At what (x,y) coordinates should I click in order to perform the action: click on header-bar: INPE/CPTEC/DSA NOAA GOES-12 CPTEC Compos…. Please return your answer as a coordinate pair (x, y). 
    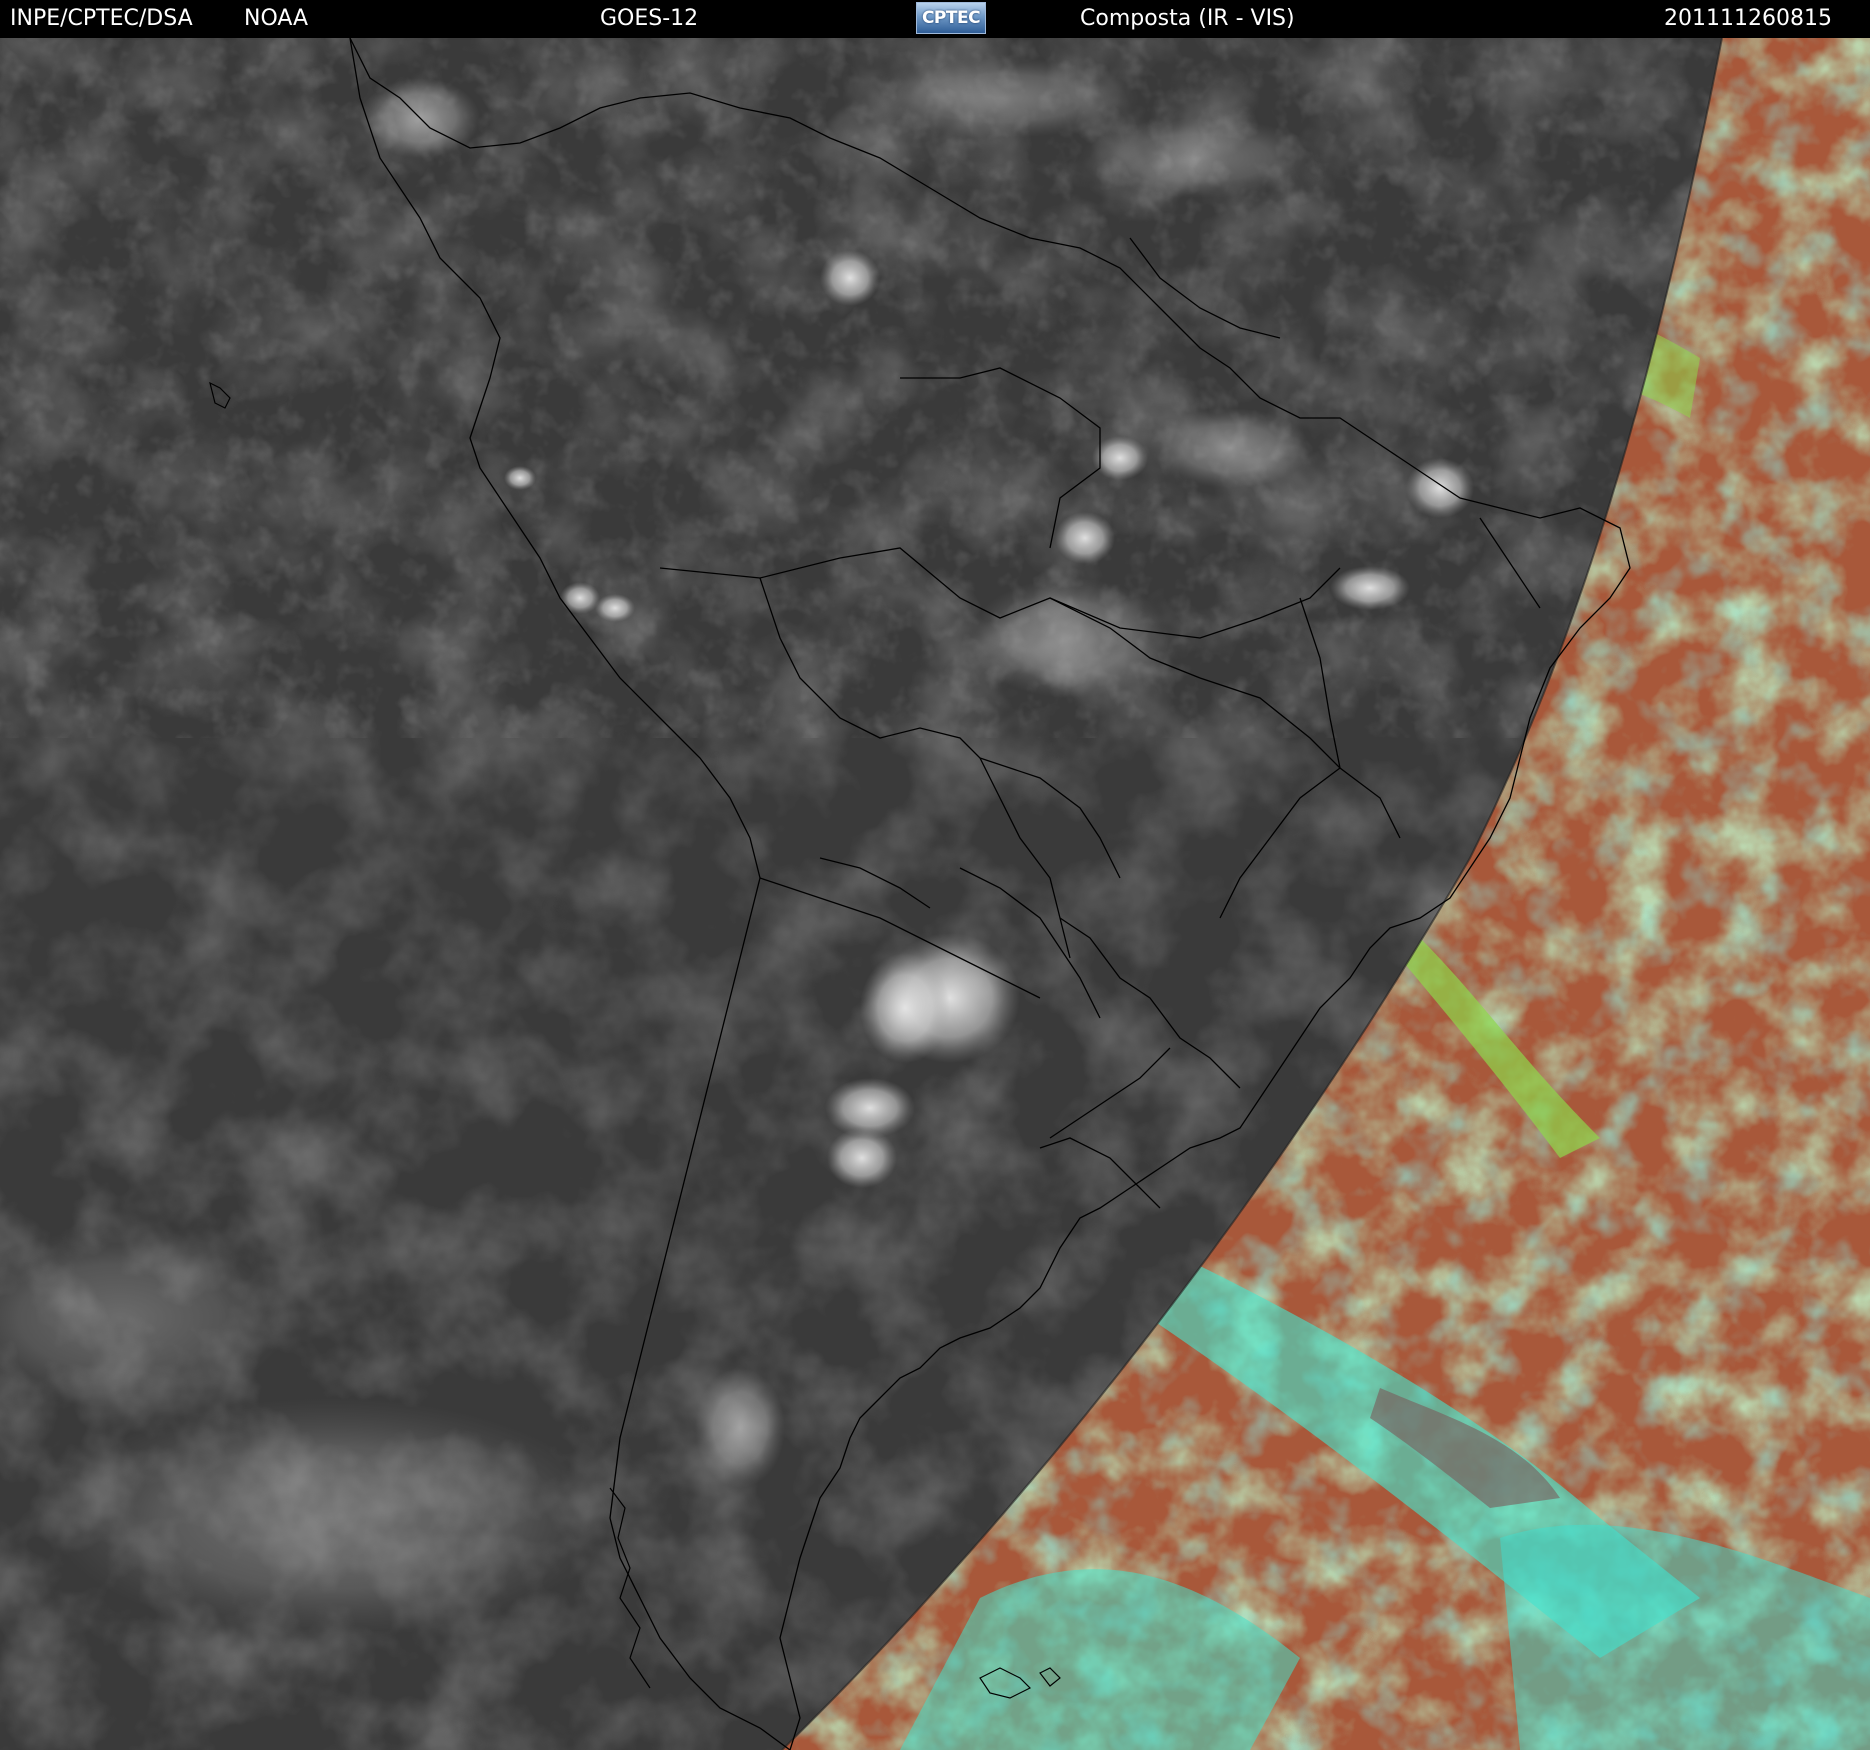
    Looking at the image, I should click on (935, 19).